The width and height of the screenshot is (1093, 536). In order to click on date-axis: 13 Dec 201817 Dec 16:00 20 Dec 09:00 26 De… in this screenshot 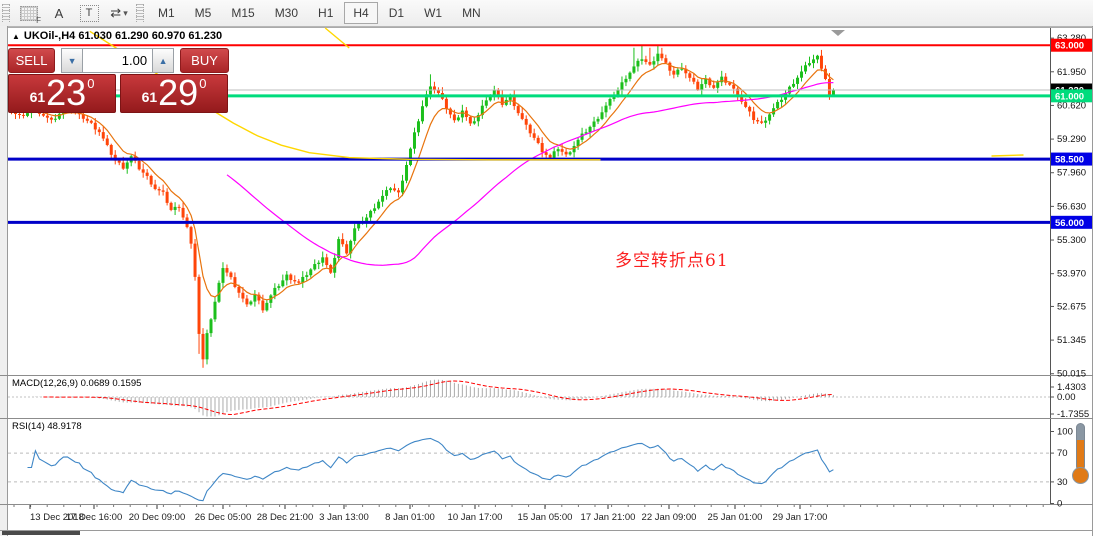, I will do `click(528, 514)`.